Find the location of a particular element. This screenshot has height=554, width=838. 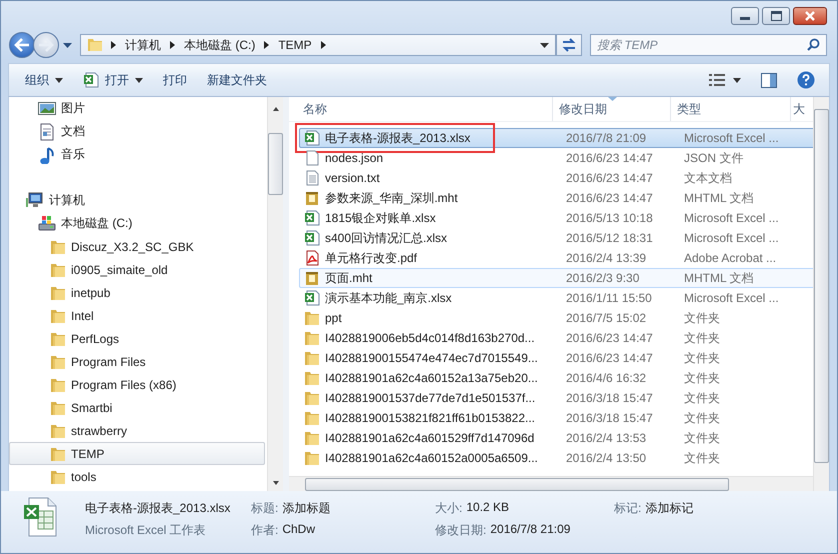

search-field: 搜索 TEMP is located at coordinates (708, 45).